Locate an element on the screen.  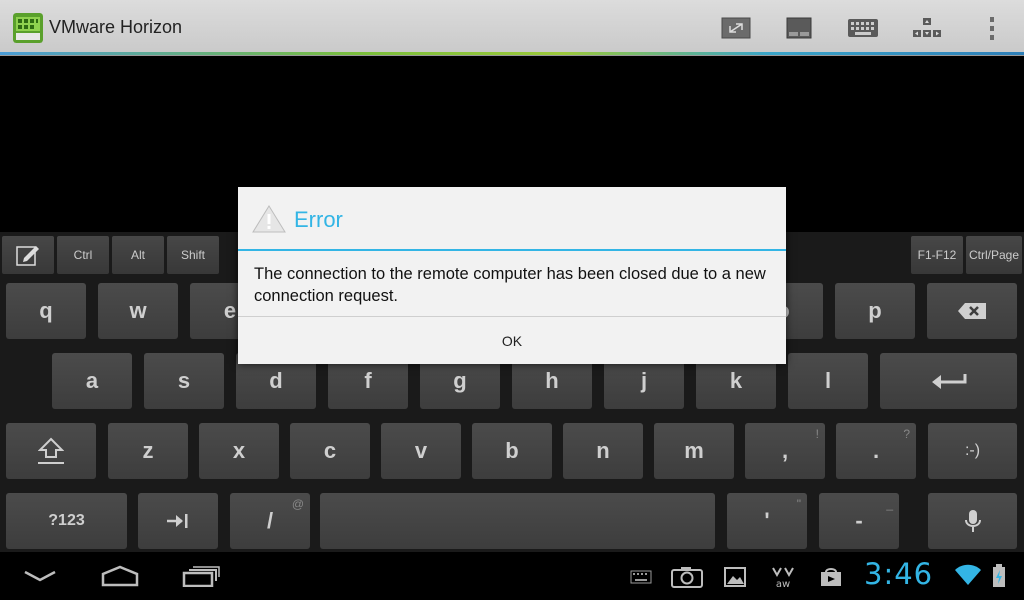
ctrl-key: Ctrl is located at coordinates (83, 255).